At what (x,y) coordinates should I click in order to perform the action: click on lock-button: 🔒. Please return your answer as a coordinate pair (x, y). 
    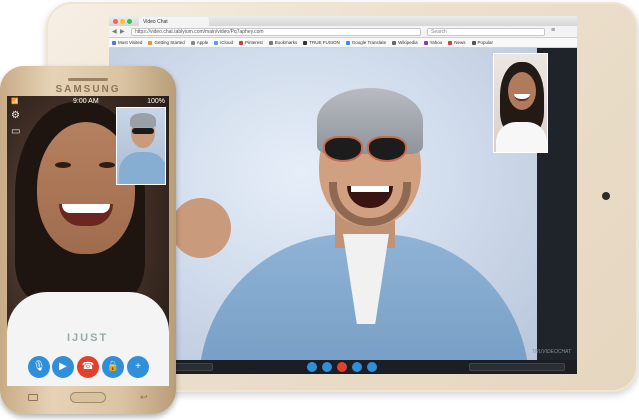
    Looking at the image, I should click on (113, 367).